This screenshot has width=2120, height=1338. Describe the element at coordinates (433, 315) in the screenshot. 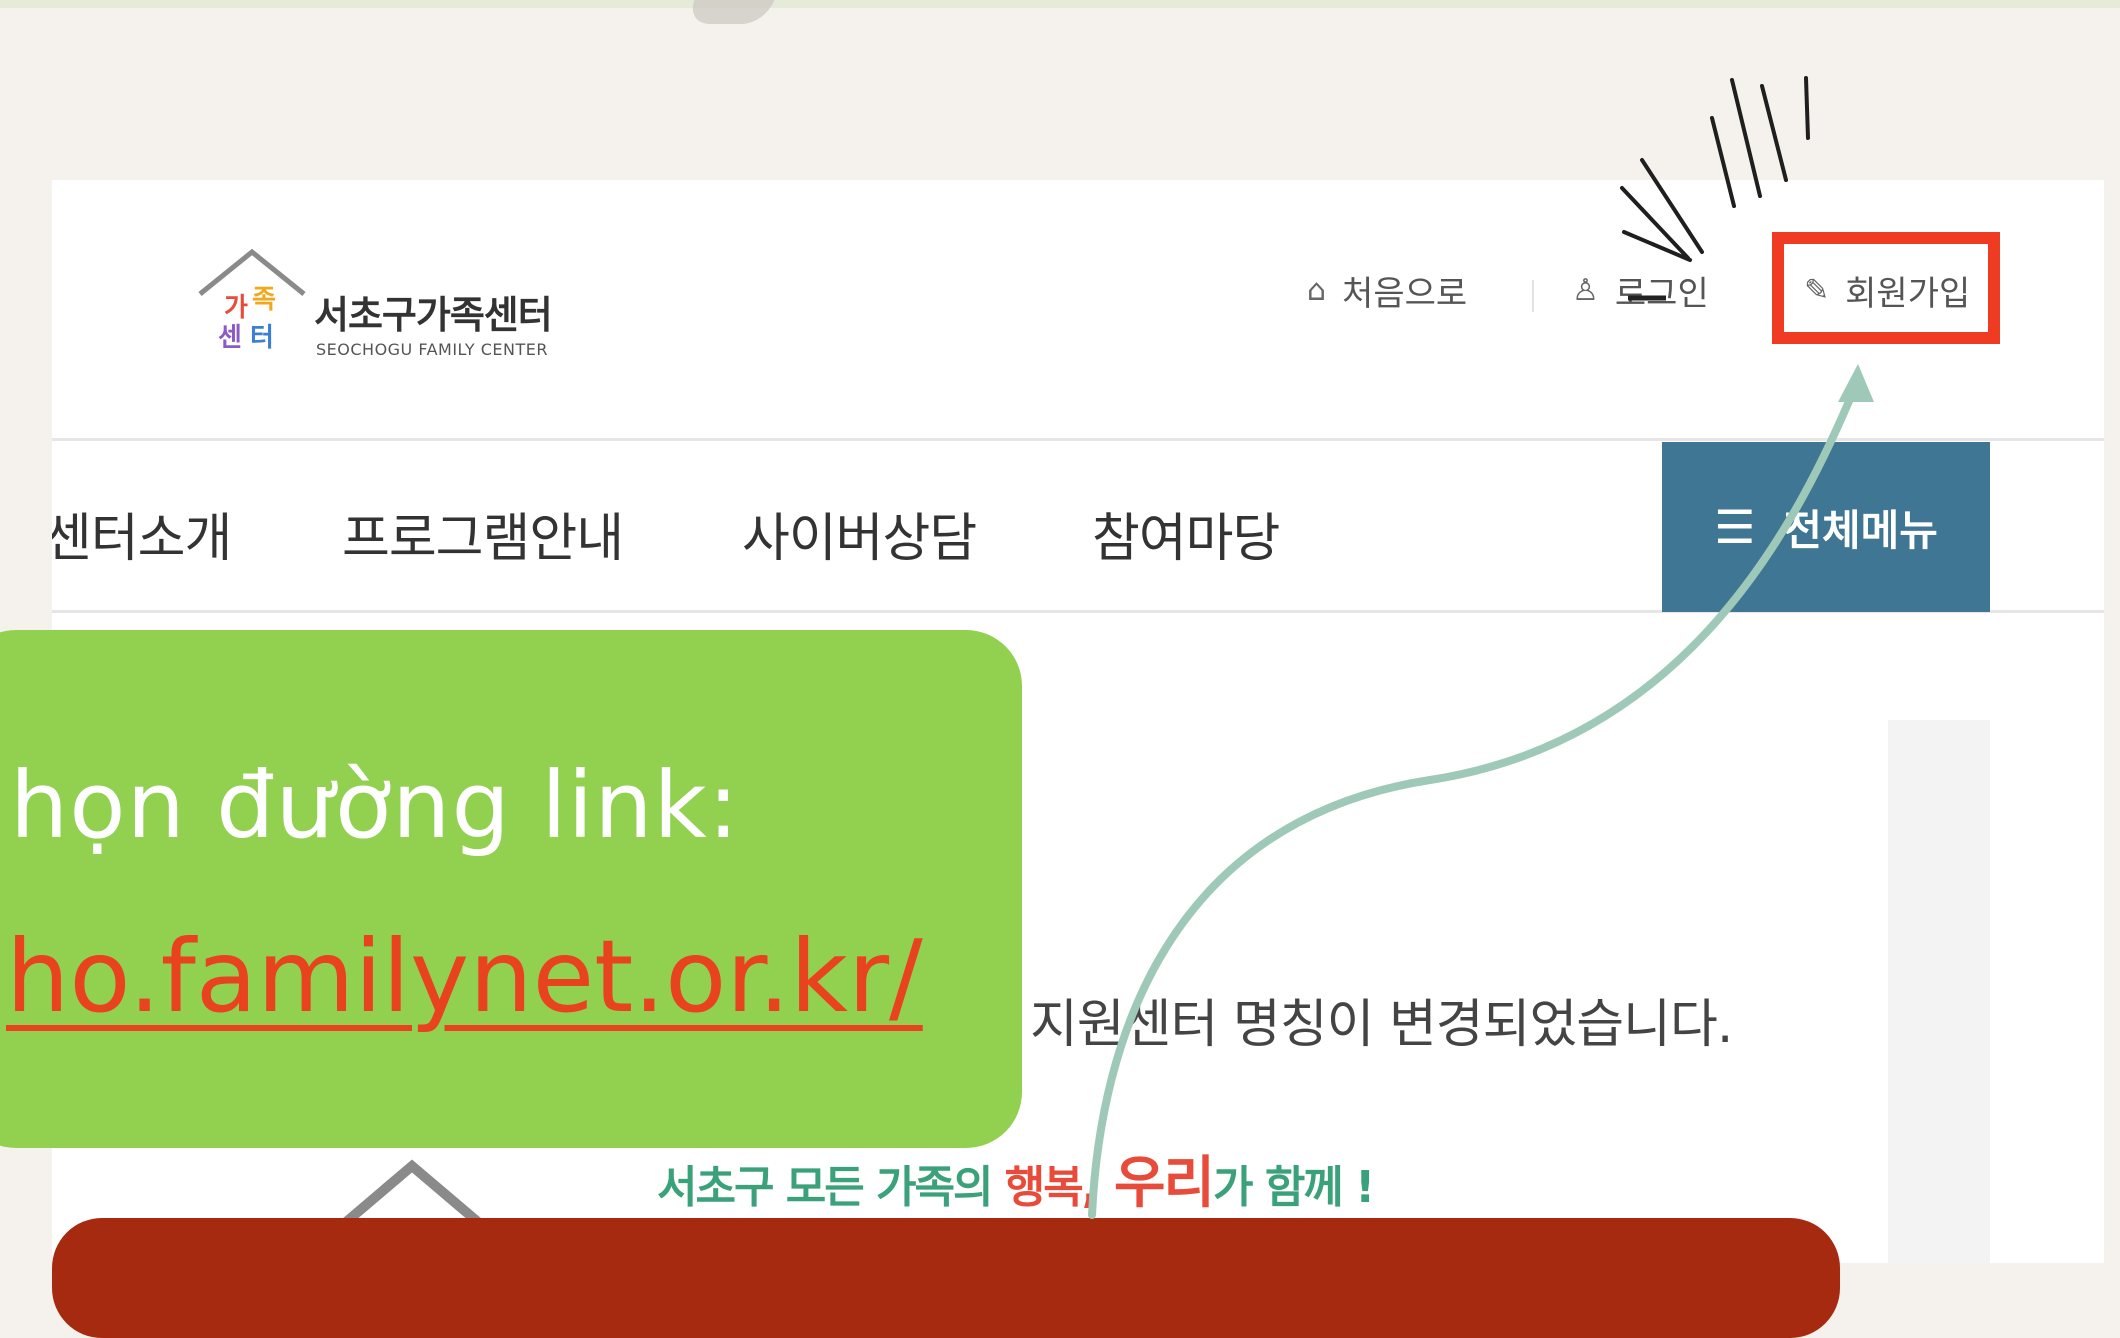

I see `site-name: 서초구가족센터` at that location.